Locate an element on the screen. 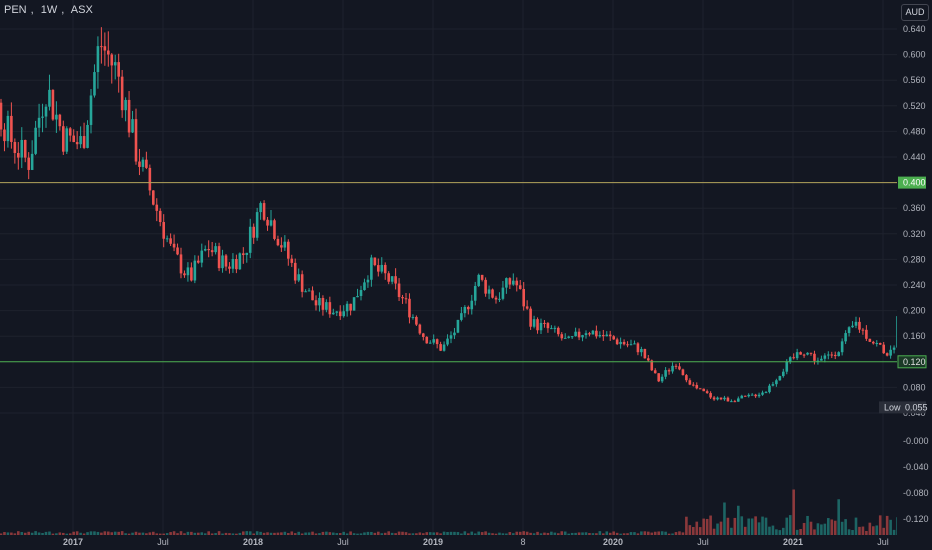 The image size is (932, 550). time-tick-label: 8 is located at coordinates (522, 542).